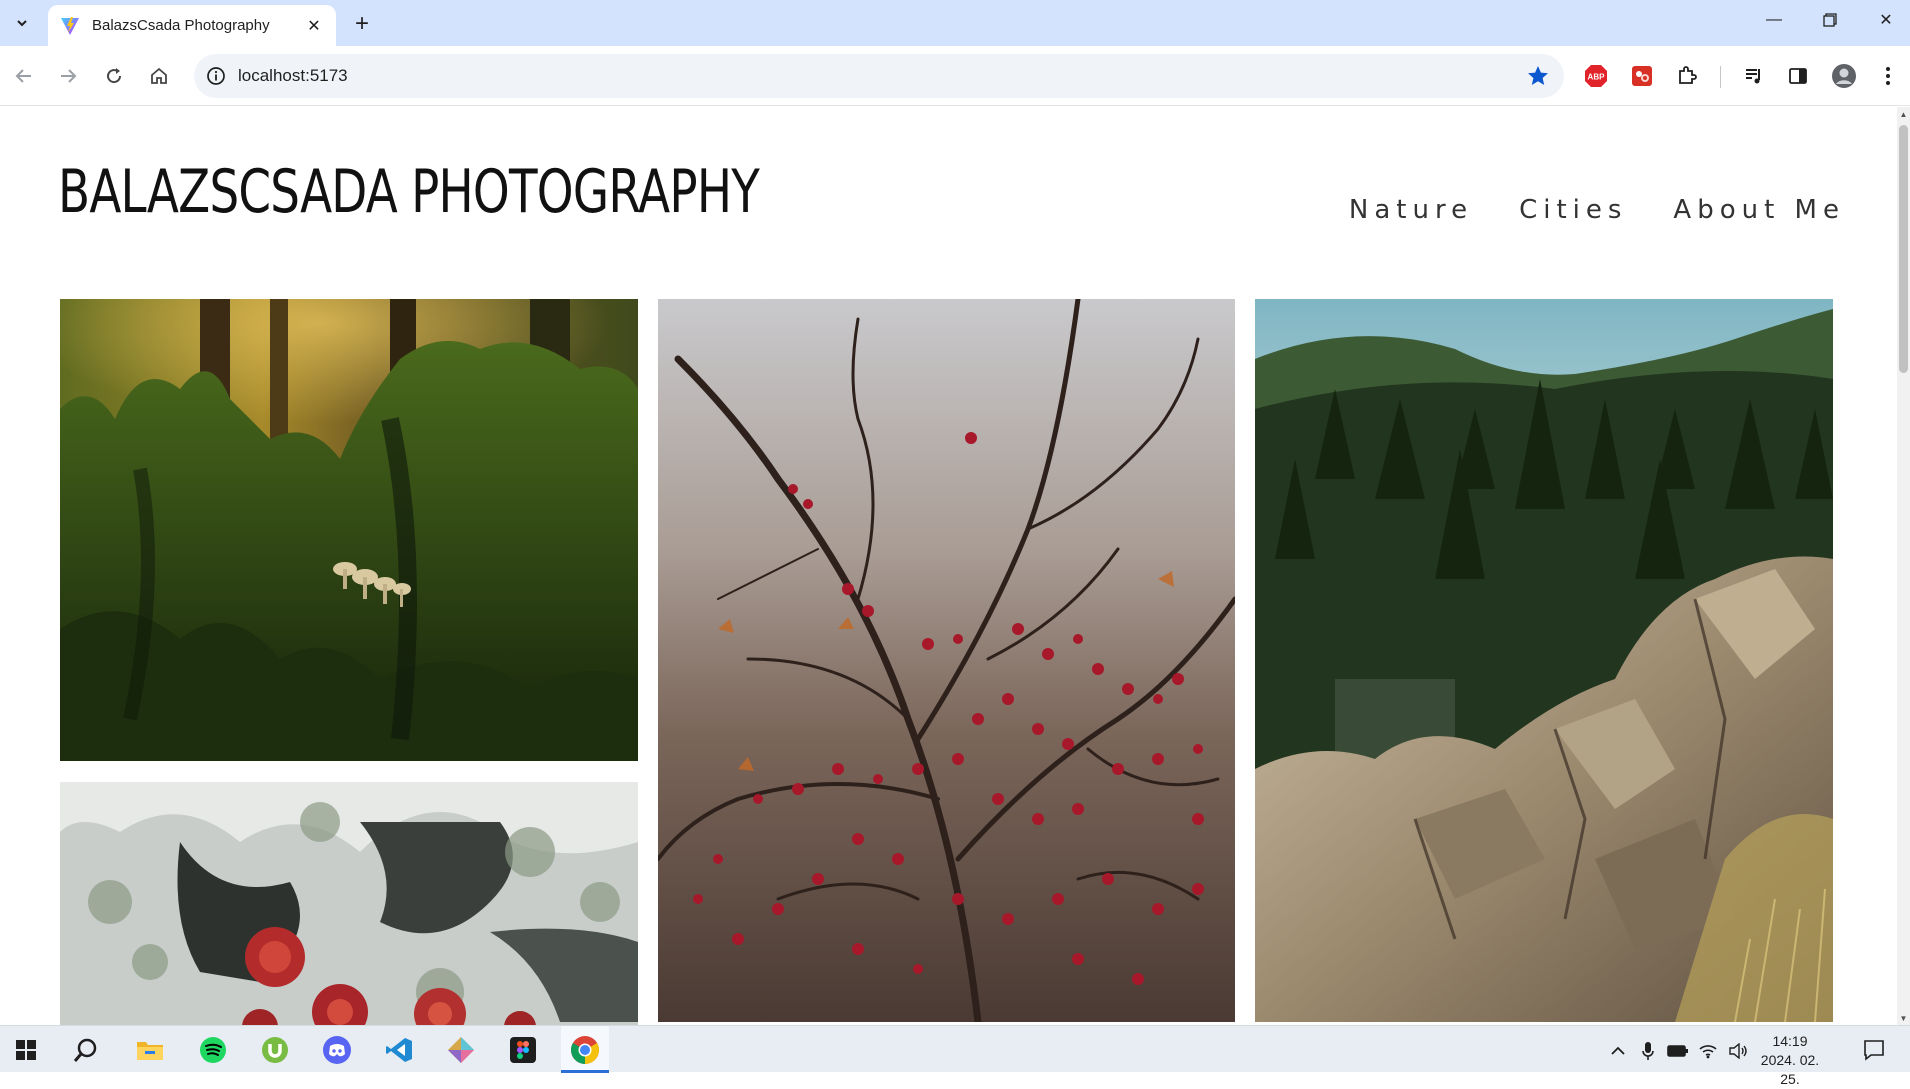 The width and height of the screenshot is (1910, 1089). What do you see at coordinates (26, 1050) in the screenshot?
I see `windows-start-icon` at bounding box center [26, 1050].